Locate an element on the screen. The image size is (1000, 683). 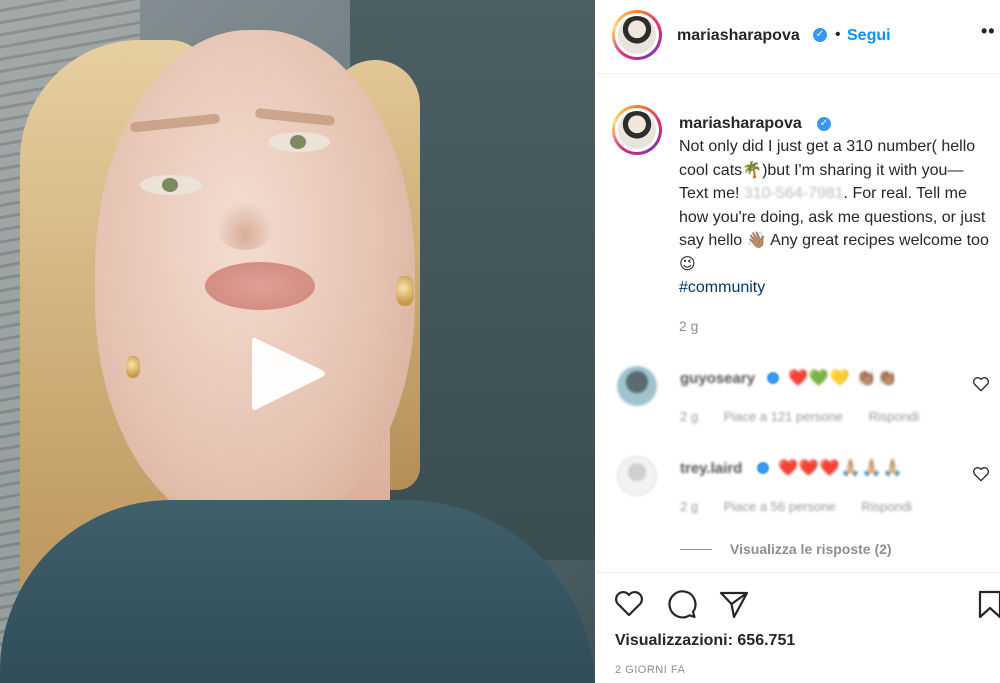
comment-likes: Piace a 56 persone is located at coordinates (780, 506).